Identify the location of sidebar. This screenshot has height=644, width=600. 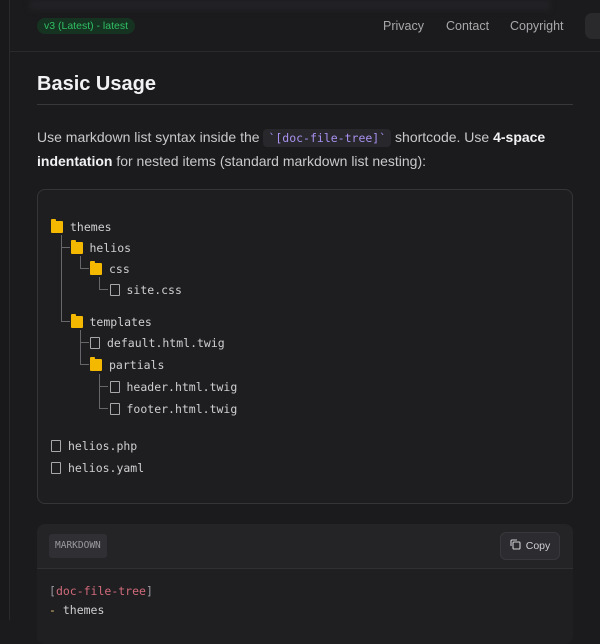
(5, 310).